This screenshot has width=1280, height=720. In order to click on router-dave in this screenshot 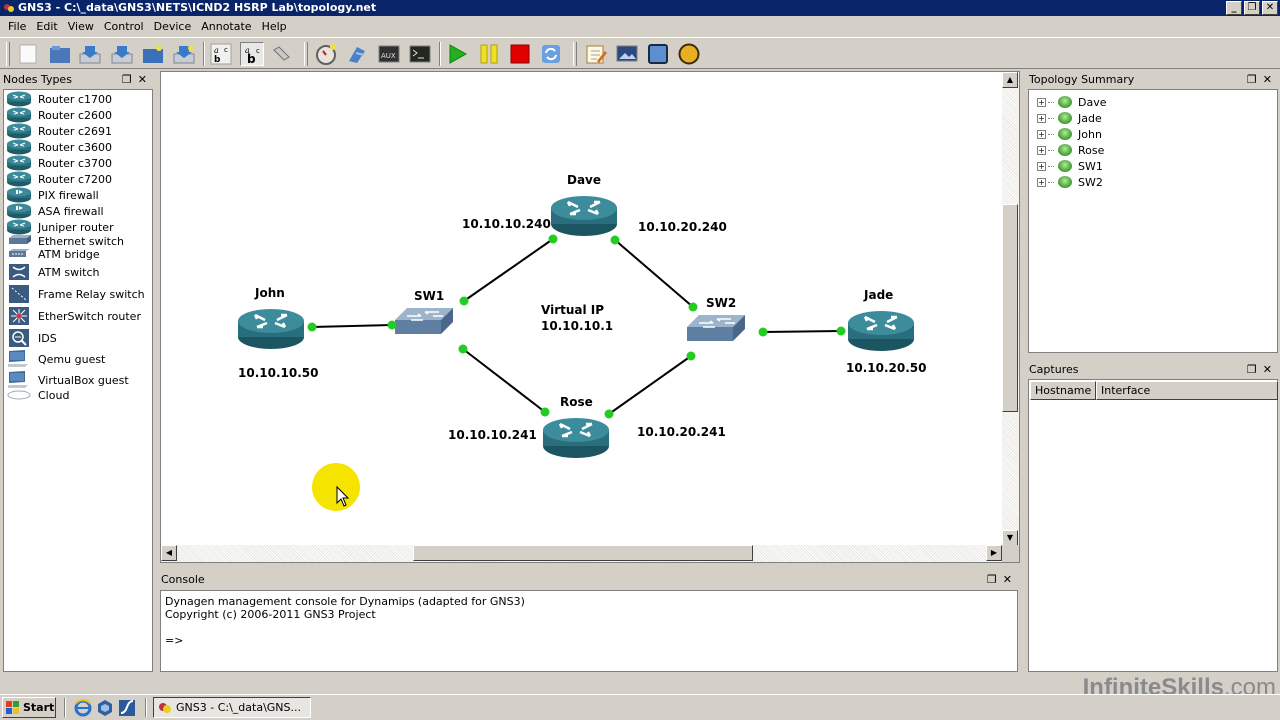, I will do `click(584, 216)`.